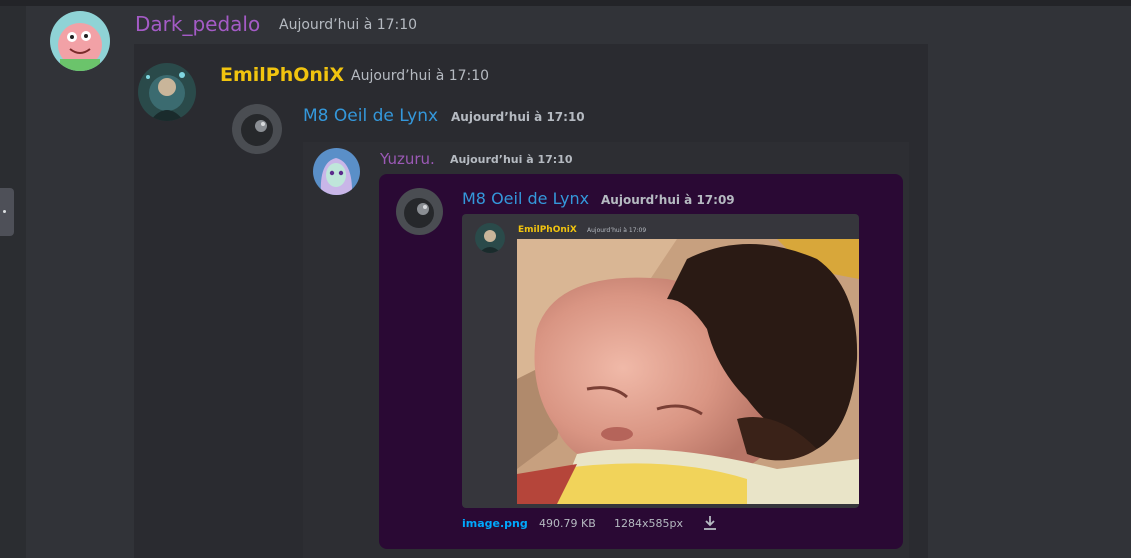 The height and width of the screenshot is (558, 1131). Describe the element at coordinates (495, 523) in the screenshot. I see `attachment-filename: image.png` at that location.